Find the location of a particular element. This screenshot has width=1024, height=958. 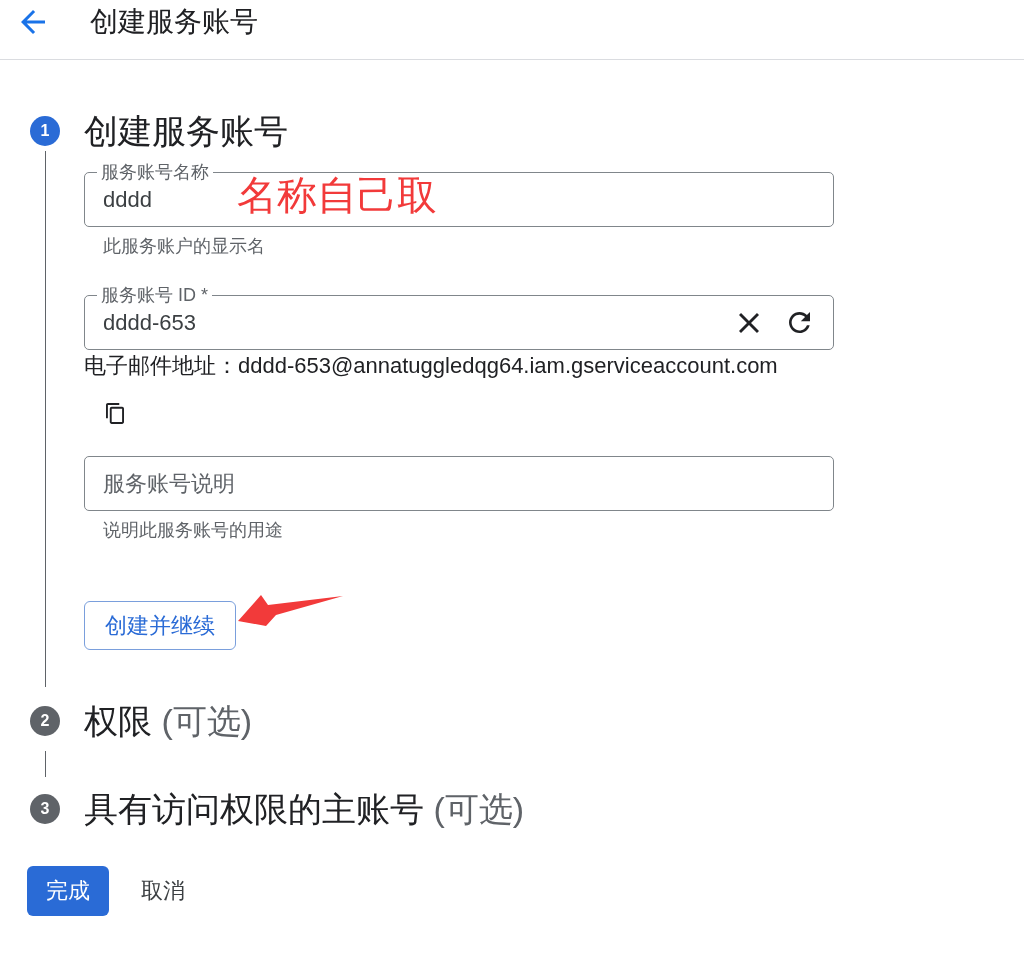

refresh-icon is located at coordinates (799, 322).